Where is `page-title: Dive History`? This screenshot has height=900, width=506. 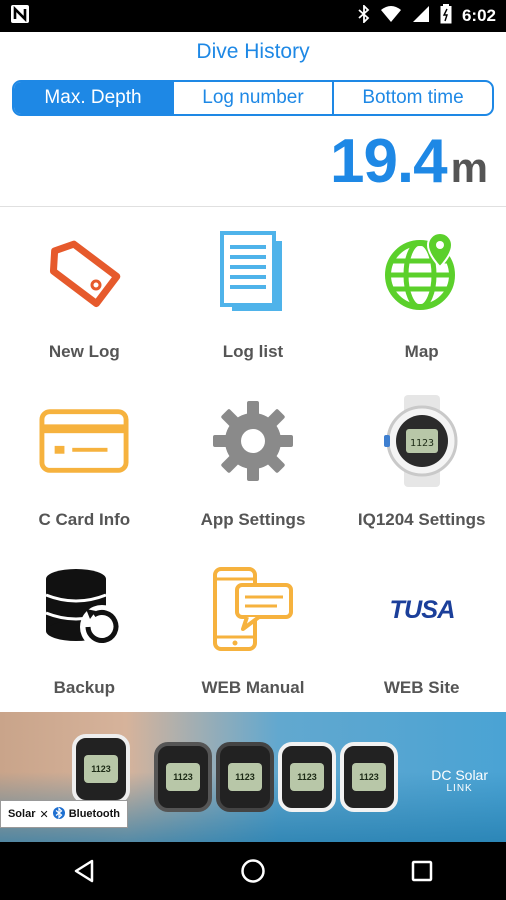
page-title: Dive History is located at coordinates (253, 51).